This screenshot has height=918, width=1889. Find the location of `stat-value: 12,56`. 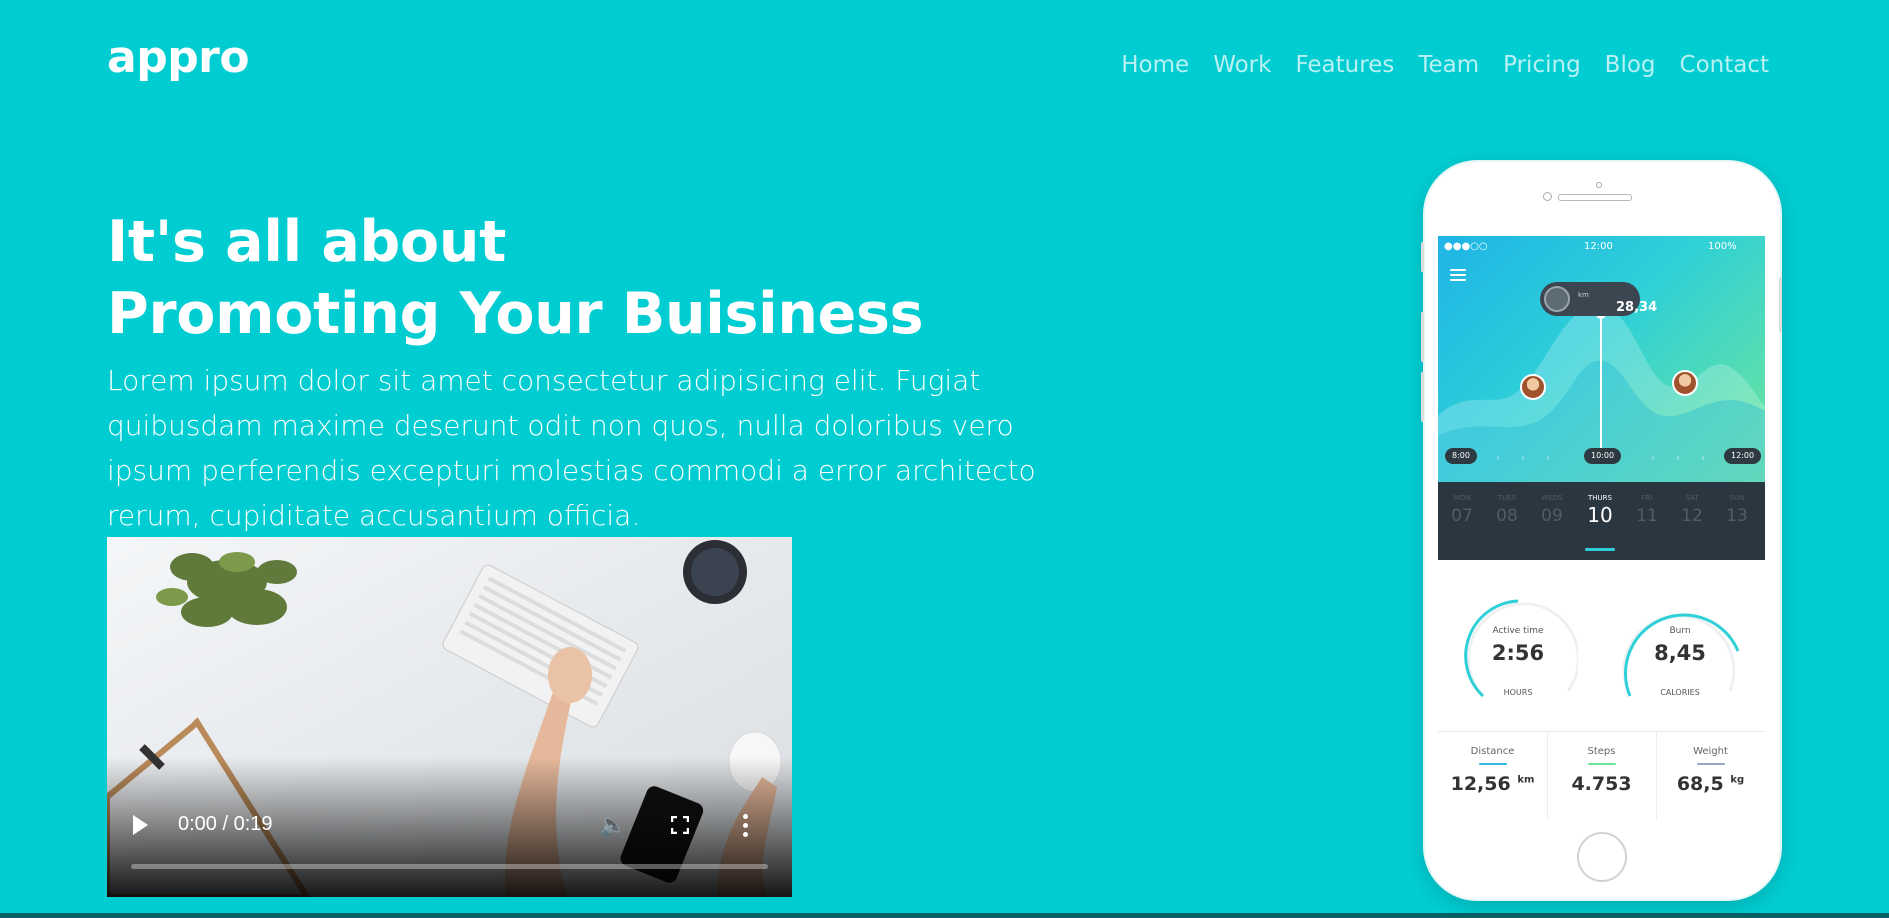

stat-value: 12,56 is located at coordinates (1480, 784).